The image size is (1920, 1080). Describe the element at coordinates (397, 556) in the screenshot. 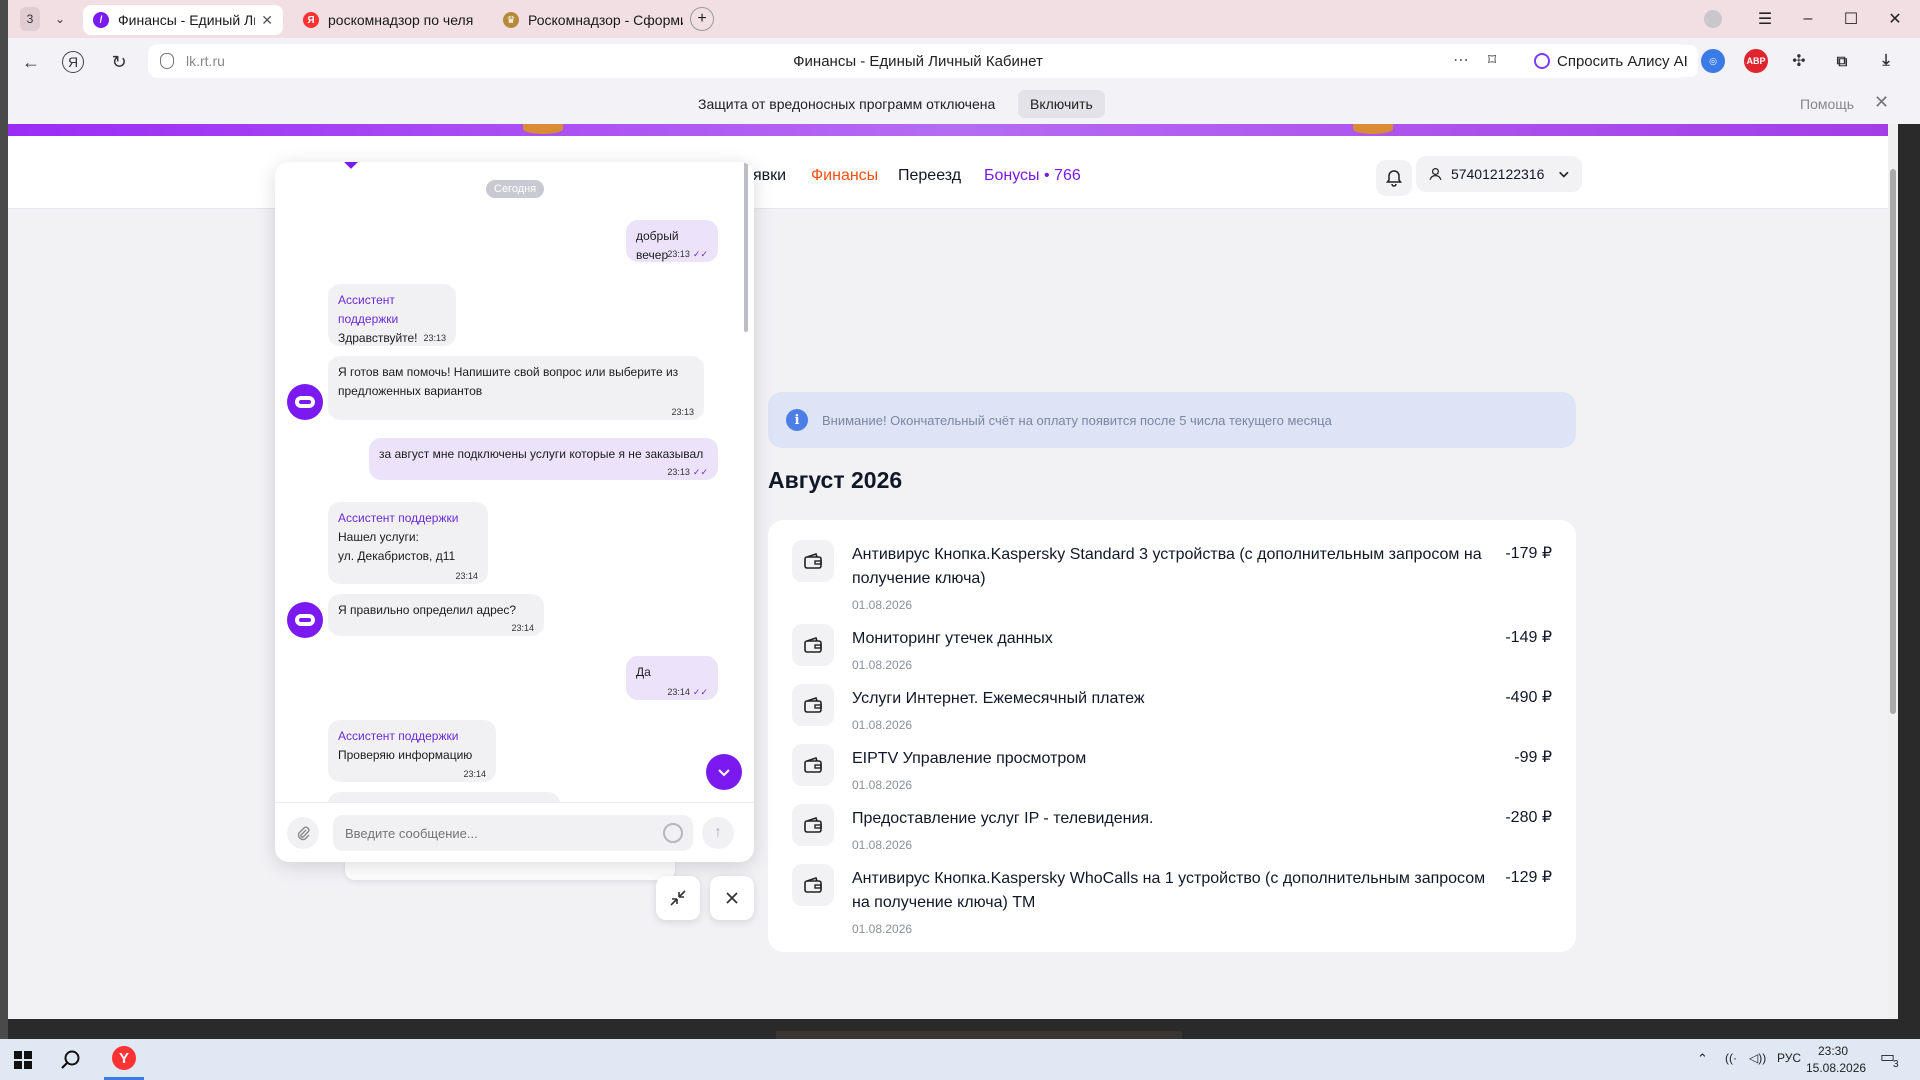

I see `message-address: ул. Декабристов, д11` at that location.